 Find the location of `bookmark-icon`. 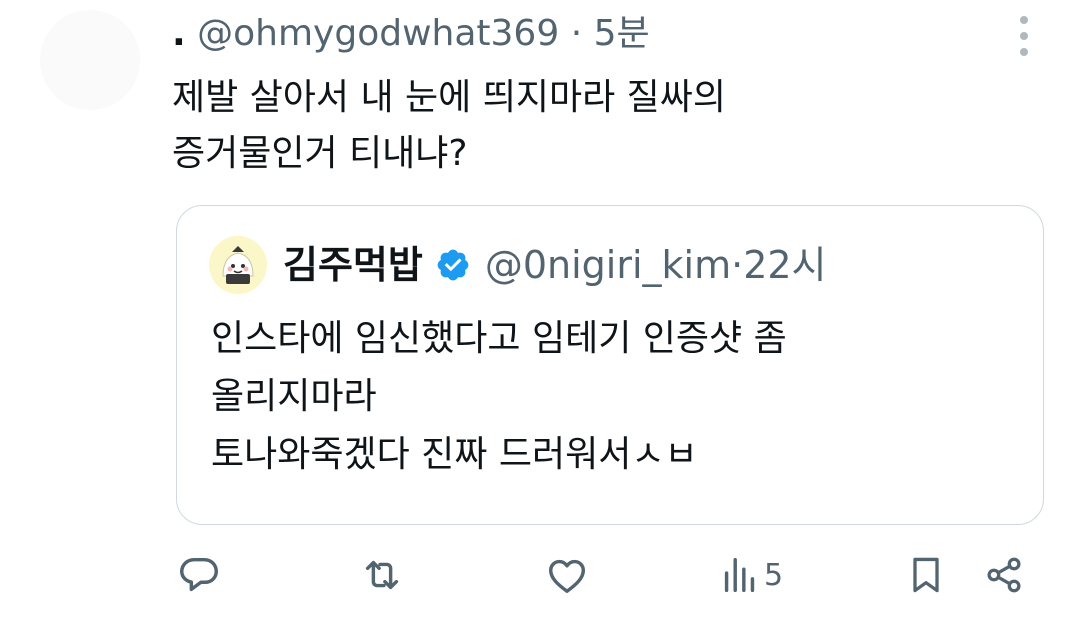

bookmark-icon is located at coordinates (926, 575).